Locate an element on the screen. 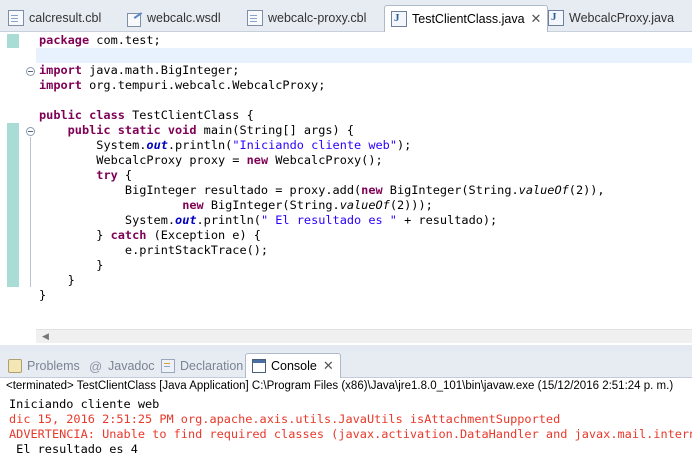  code-line: e.printStackTrace(); is located at coordinates (196, 250).